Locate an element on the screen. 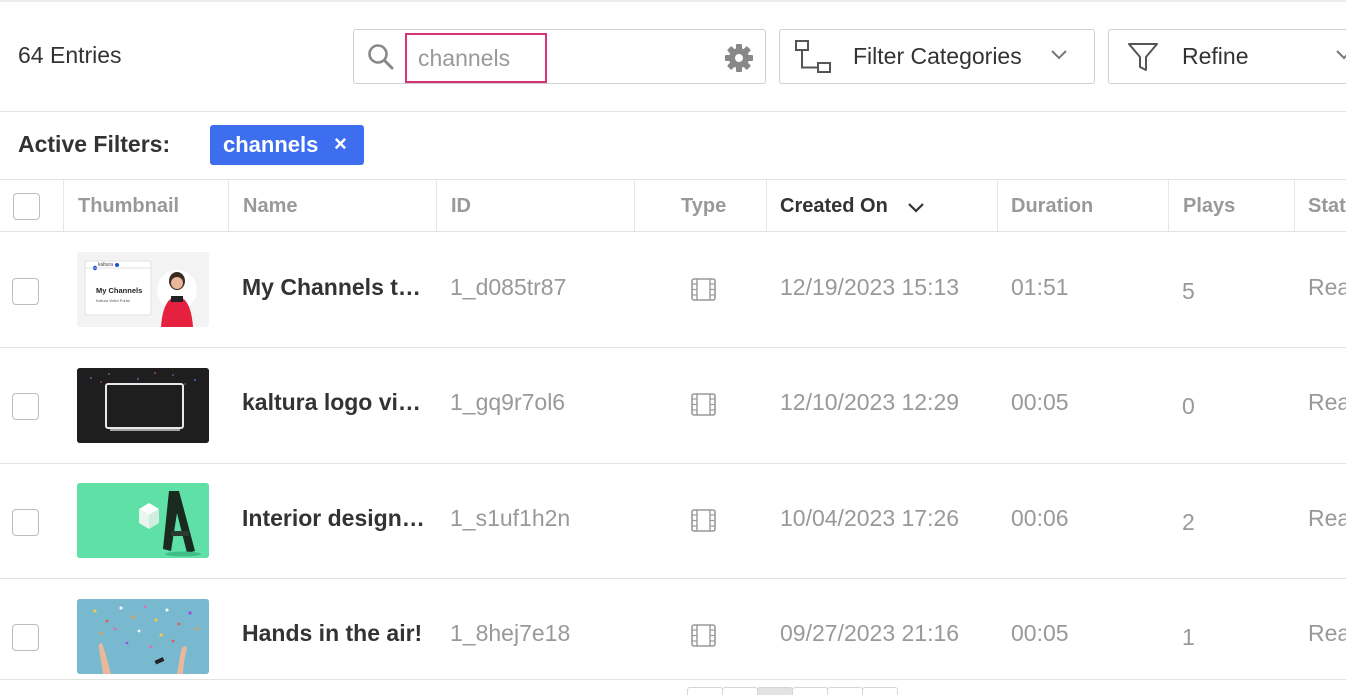 The height and width of the screenshot is (695, 1346). entry-id: 1_8hej7e18 is located at coordinates (510, 633).